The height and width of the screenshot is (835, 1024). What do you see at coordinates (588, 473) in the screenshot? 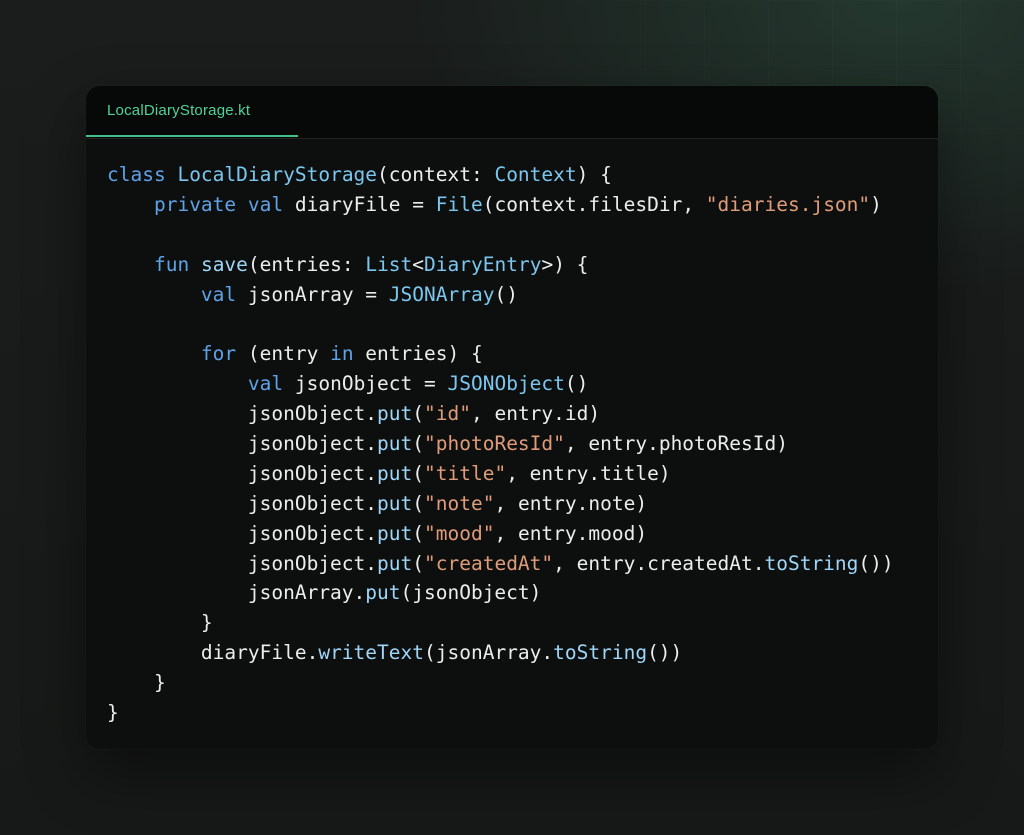
I see `code-text: , entry.title)` at bounding box center [588, 473].